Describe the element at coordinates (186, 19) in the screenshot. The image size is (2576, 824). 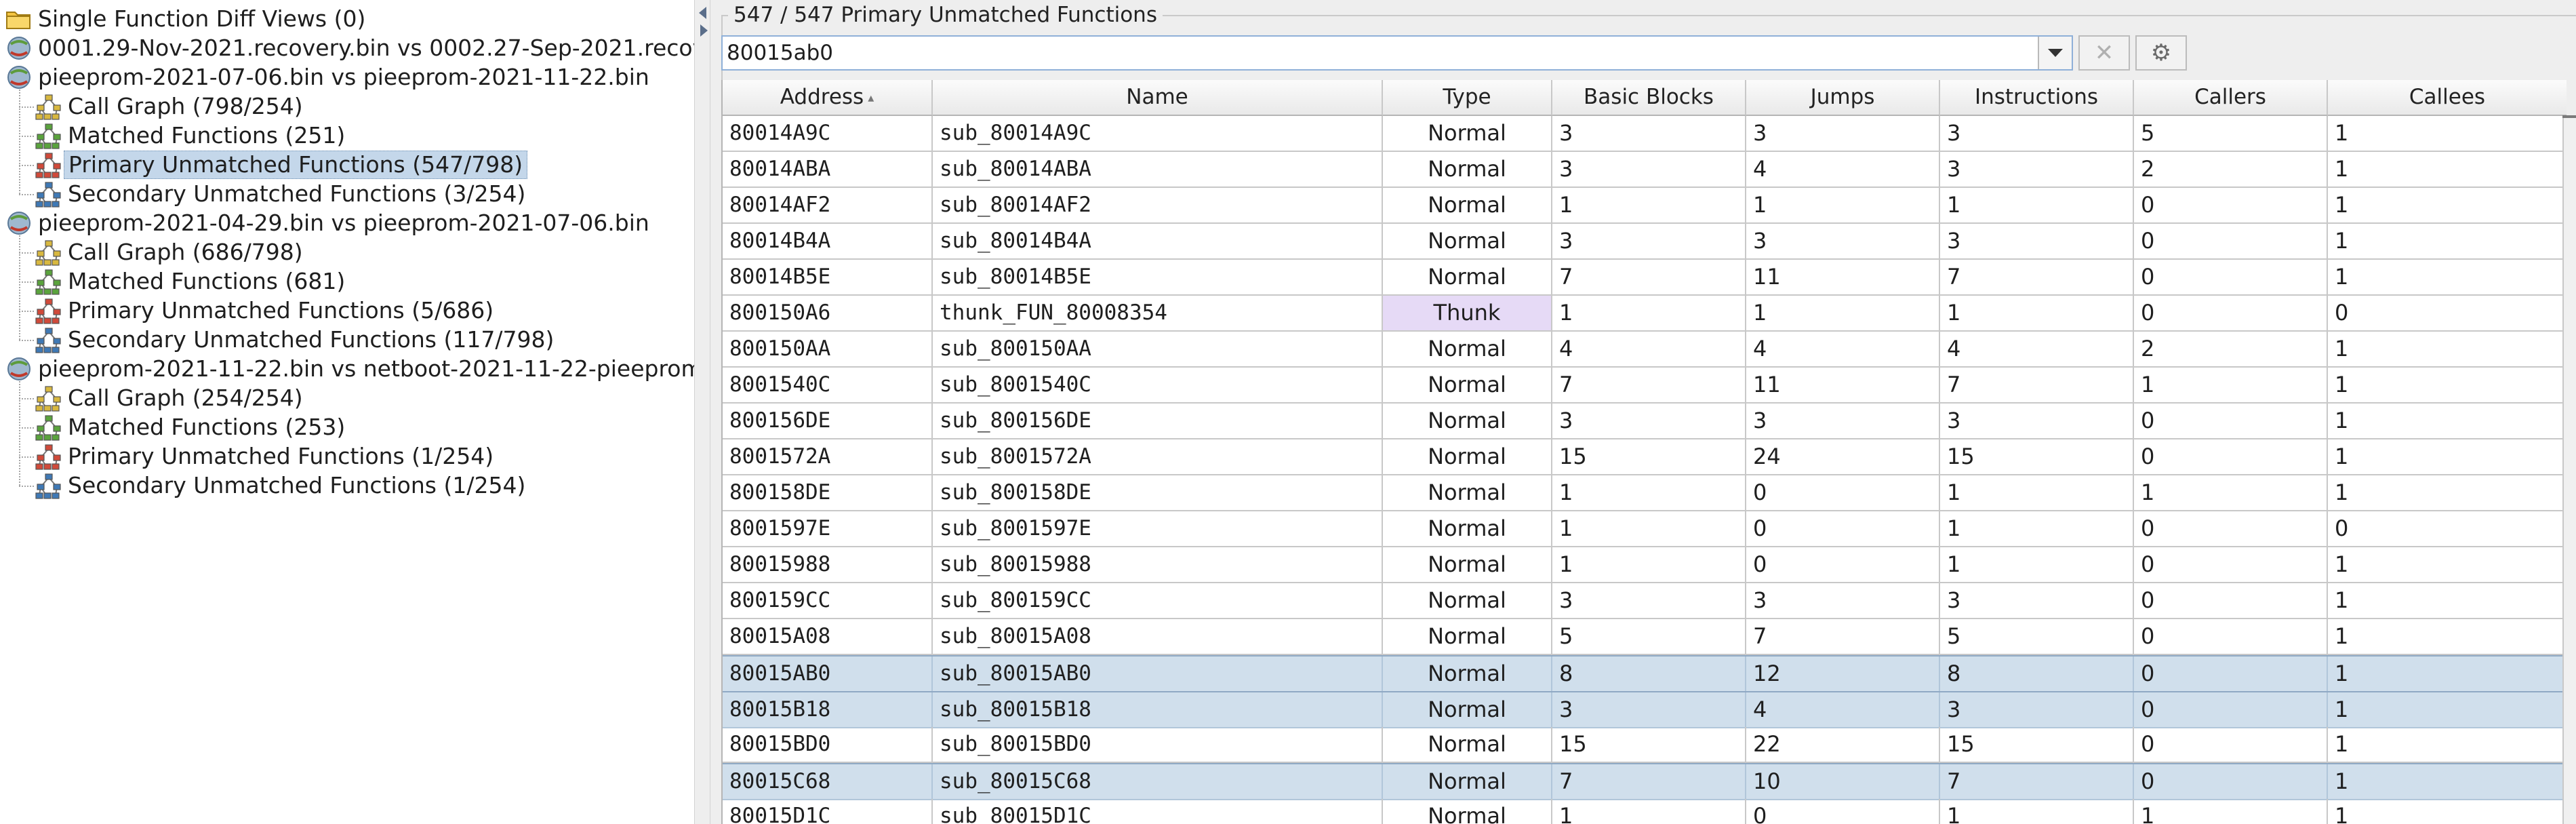
I see `tree-root-single-function-diff-views: Single Function Diff Views (0)` at that location.